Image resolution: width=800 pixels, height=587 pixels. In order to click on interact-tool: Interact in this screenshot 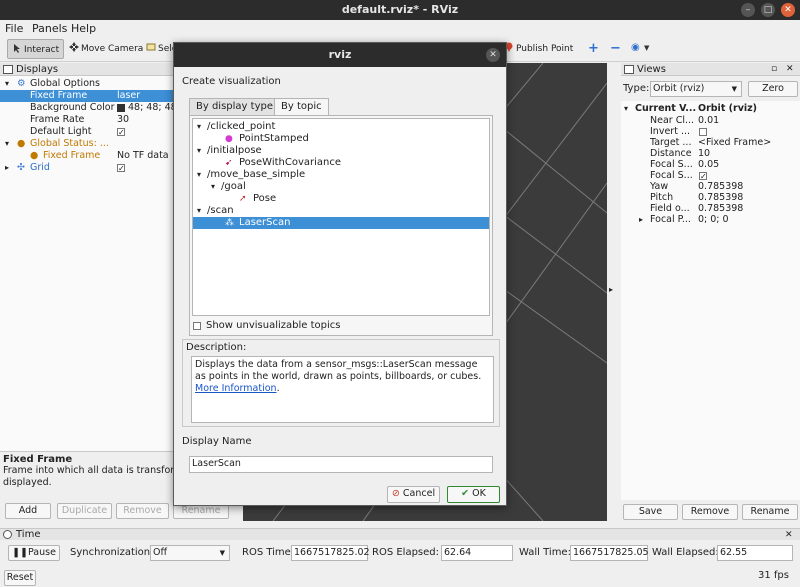, I will do `click(36, 49)`.